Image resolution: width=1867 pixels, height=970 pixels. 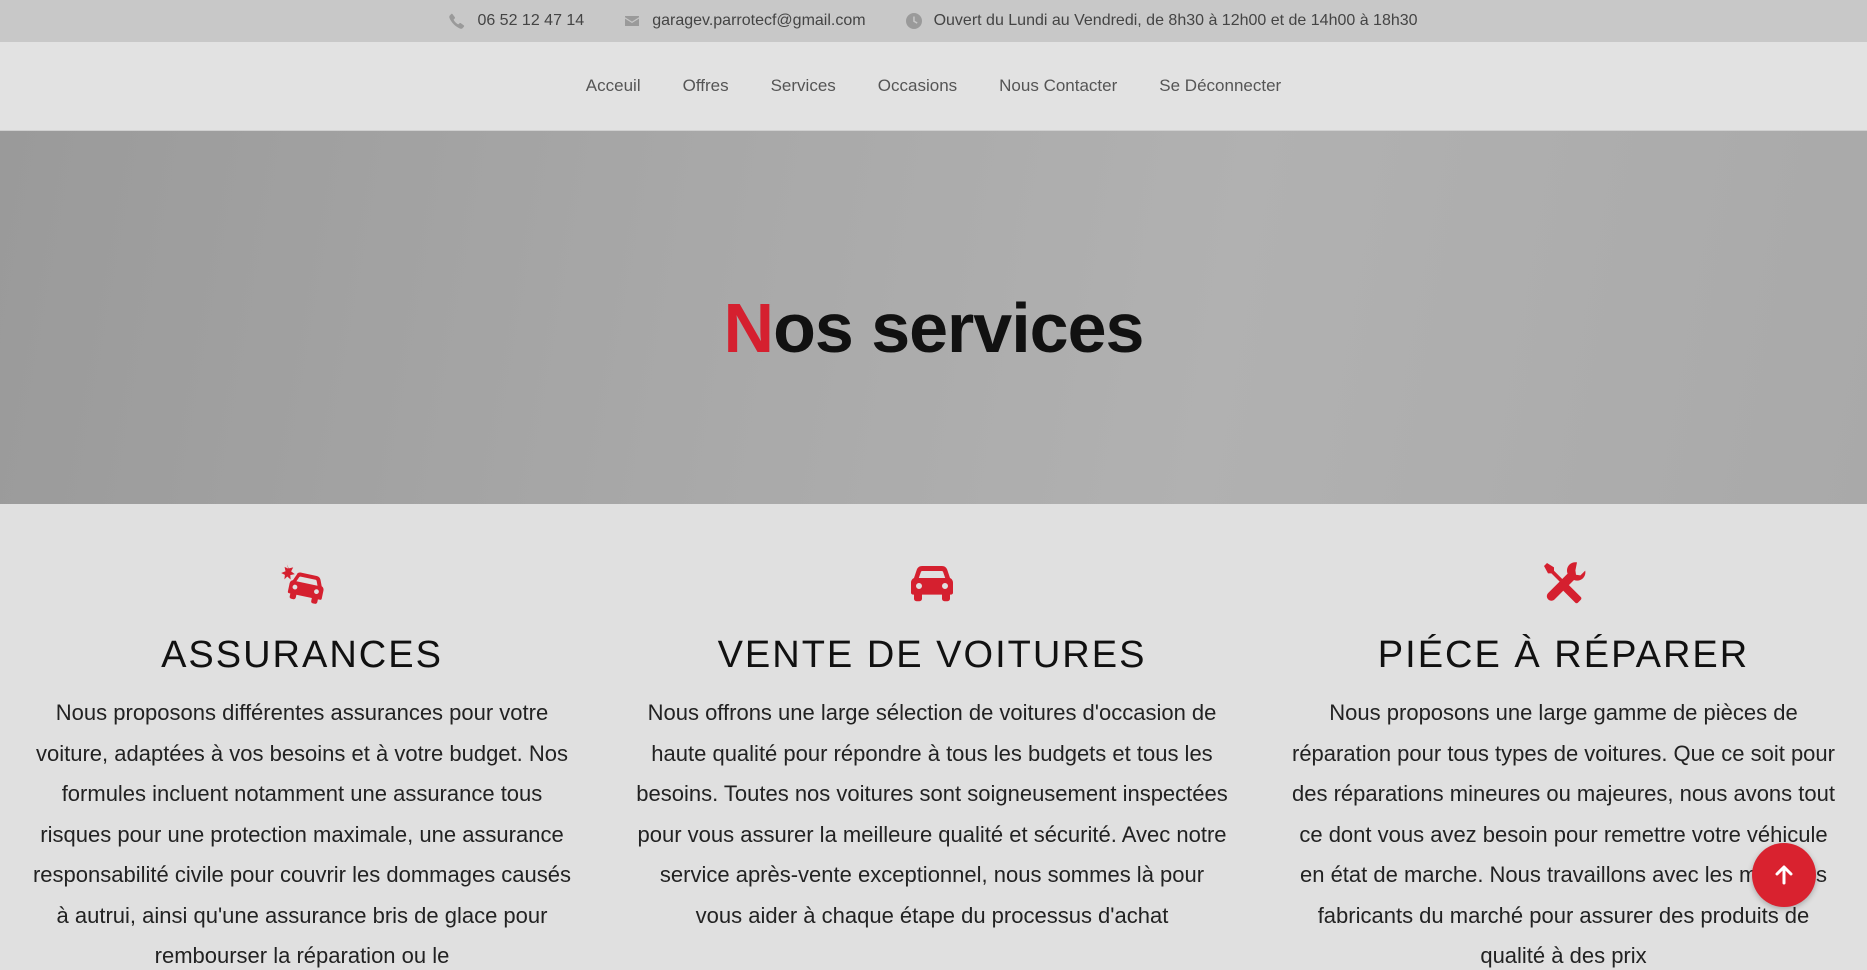 What do you see at coordinates (1563, 655) in the screenshot?
I see `service-title: PIÉCE À RÉPARER` at bounding box center [1563, 655].